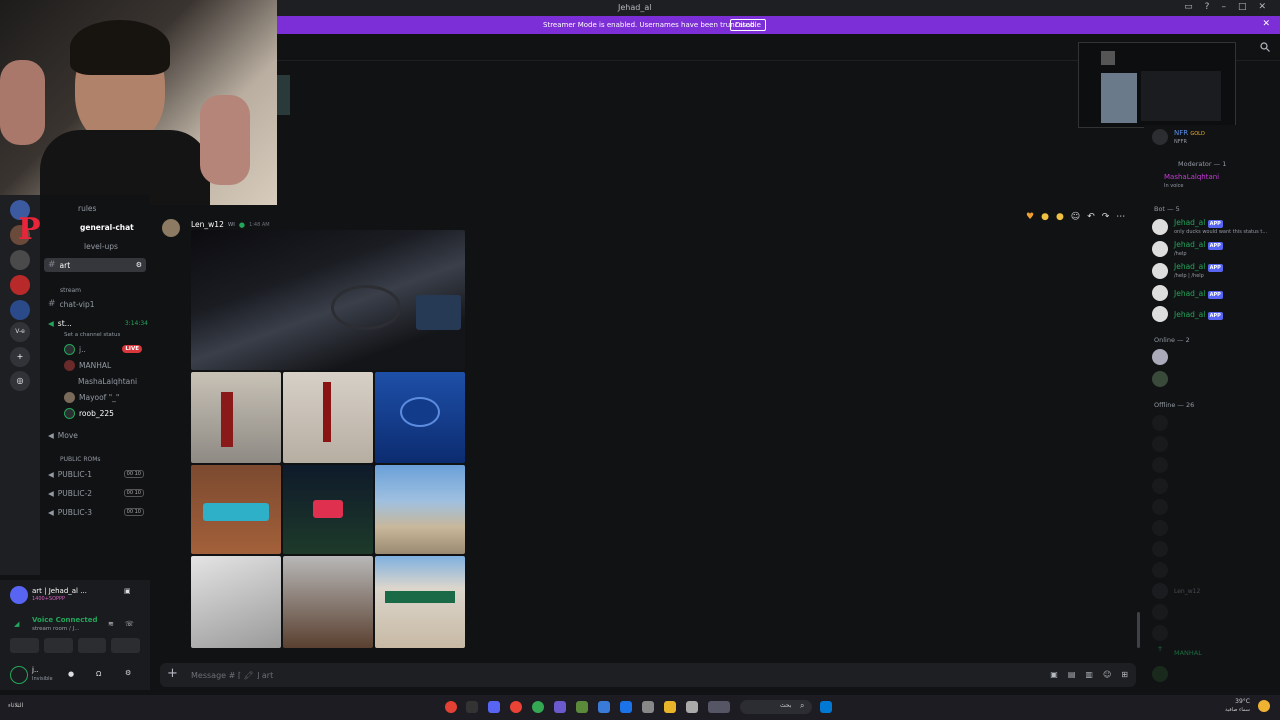  Describe the element at coordinates (1265, 47) in the screenshot. I see `search-icon` at that location.